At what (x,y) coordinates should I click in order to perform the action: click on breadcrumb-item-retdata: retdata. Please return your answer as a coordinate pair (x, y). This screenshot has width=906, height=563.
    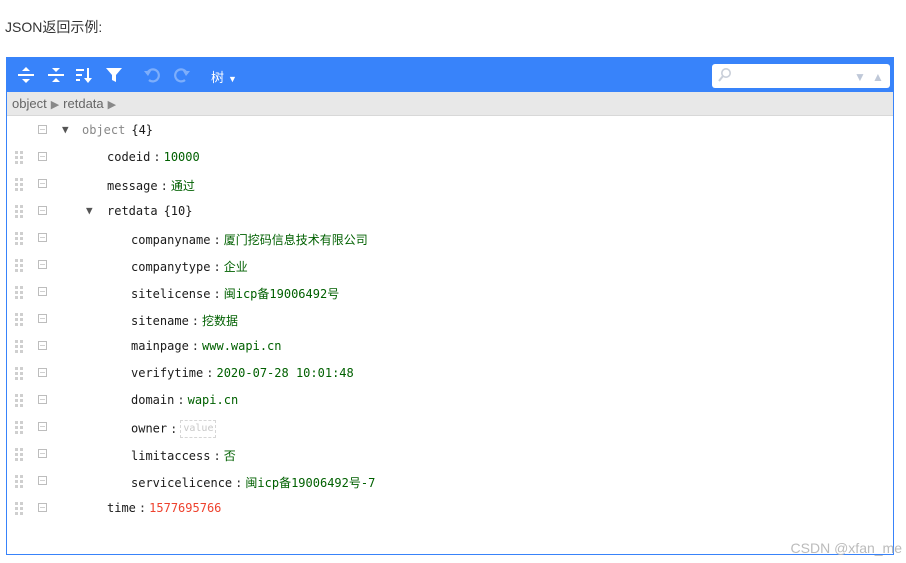
    Looking at the image, I should click on (83, 103).